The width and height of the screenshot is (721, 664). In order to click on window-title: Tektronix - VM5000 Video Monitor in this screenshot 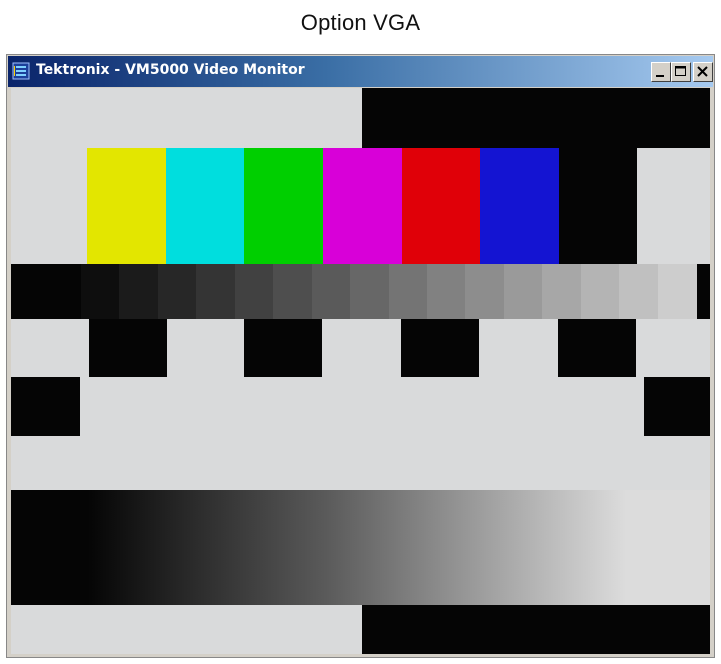, I will do `click(170, 70)`.